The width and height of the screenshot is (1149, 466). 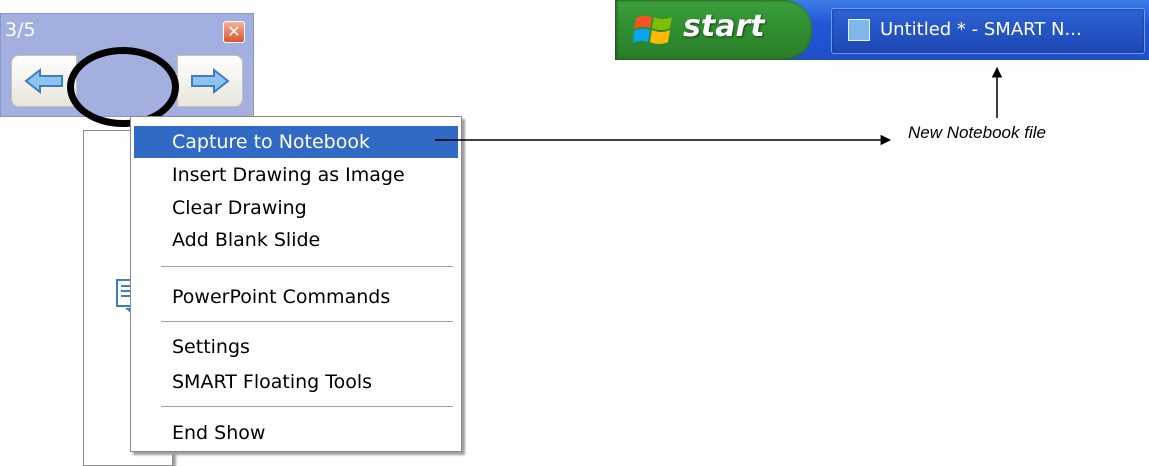 I want to click on annotation-arrows, so click(x=719, y=106).